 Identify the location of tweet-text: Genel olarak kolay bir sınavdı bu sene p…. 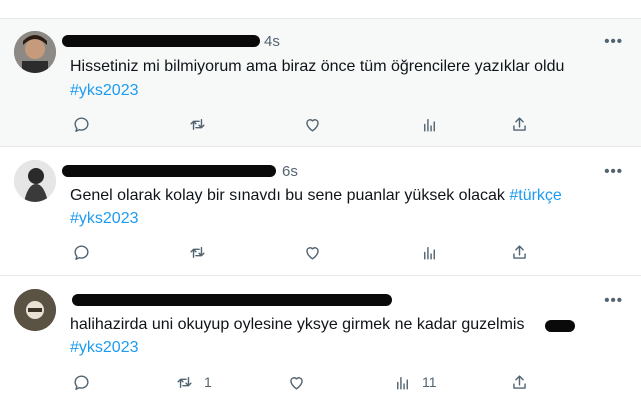
(316, 196).